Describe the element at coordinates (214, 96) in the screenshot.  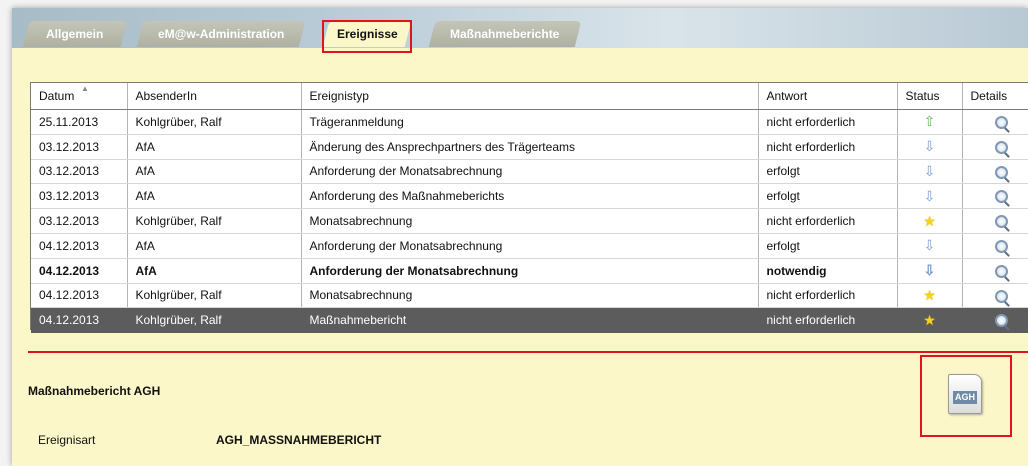
I see `column-header-absender: AbsenderIn` at that location.